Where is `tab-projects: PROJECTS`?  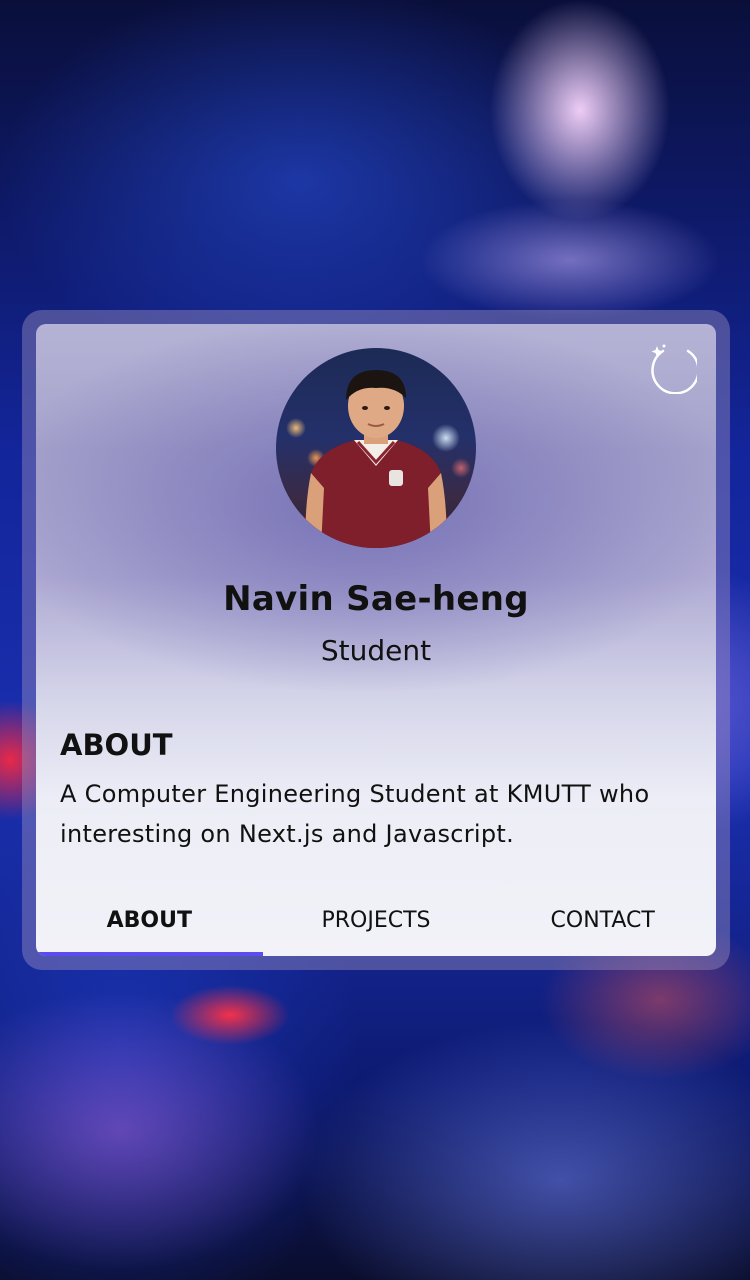
tab-projects: PROJECTS is located at coordinates (376, 920).